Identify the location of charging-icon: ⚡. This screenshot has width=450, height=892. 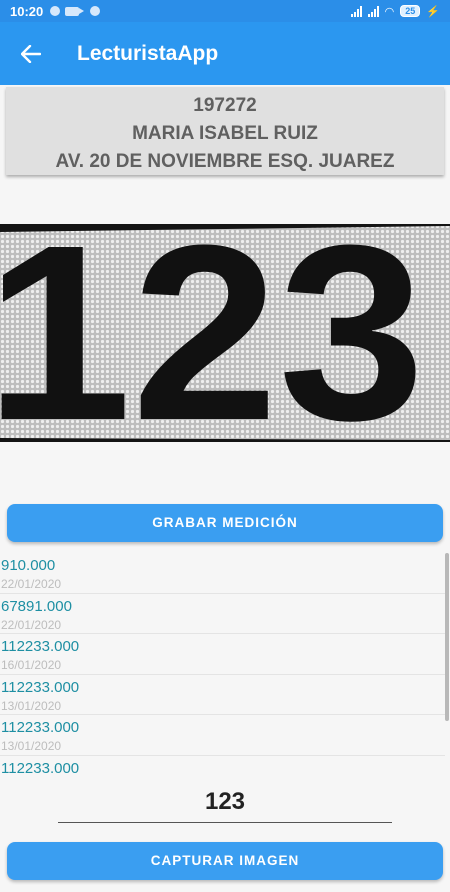
(433, 11).